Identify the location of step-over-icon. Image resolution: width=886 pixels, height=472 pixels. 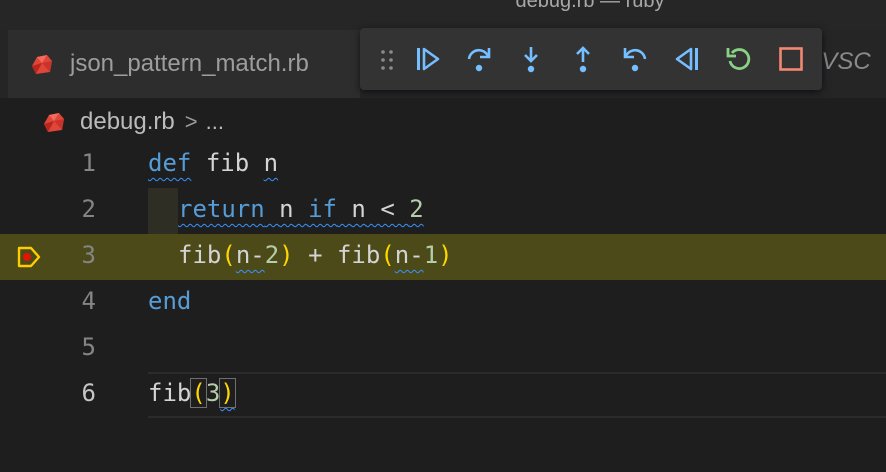
(479, 59).